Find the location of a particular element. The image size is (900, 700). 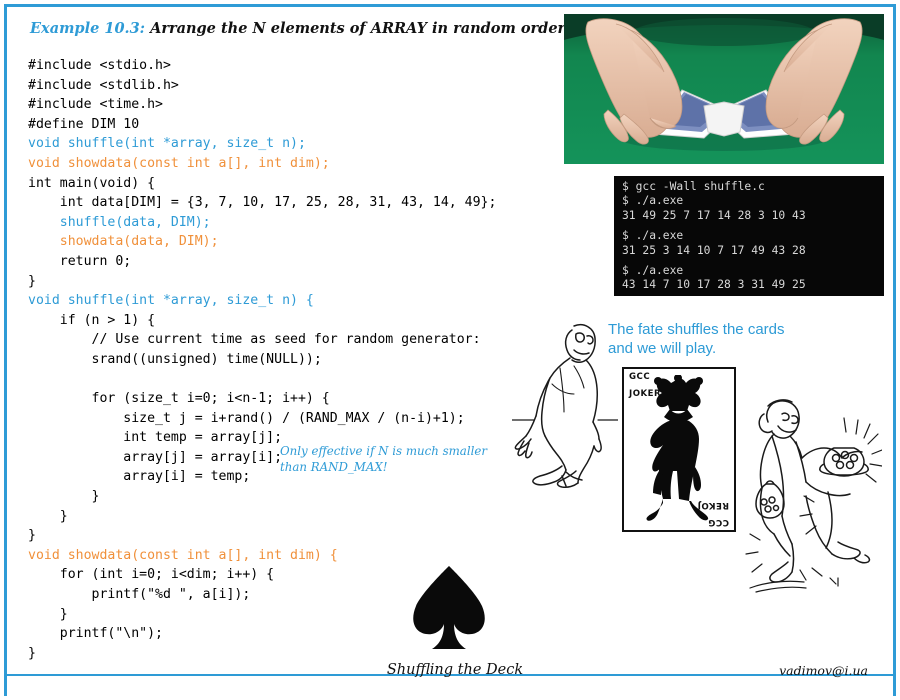

code-line: void shuffle(int *array, size_t n) { is located at coordinates (262, 301).